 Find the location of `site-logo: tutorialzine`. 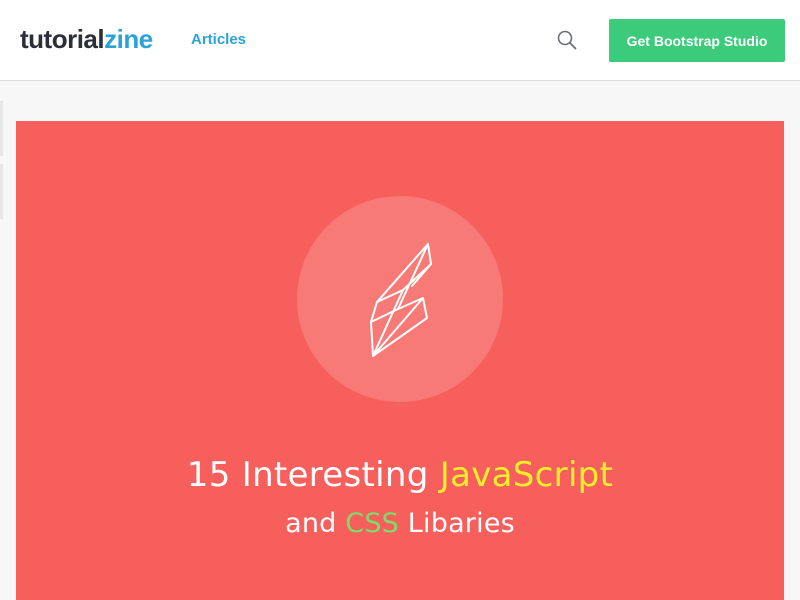

site-logo: tutorialzine is located at coordinates (86, 39).